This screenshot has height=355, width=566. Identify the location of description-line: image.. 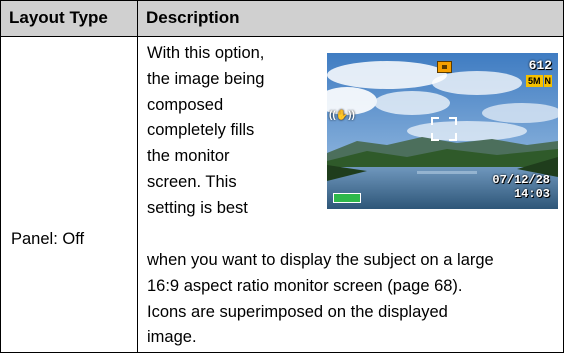
(172, 337).